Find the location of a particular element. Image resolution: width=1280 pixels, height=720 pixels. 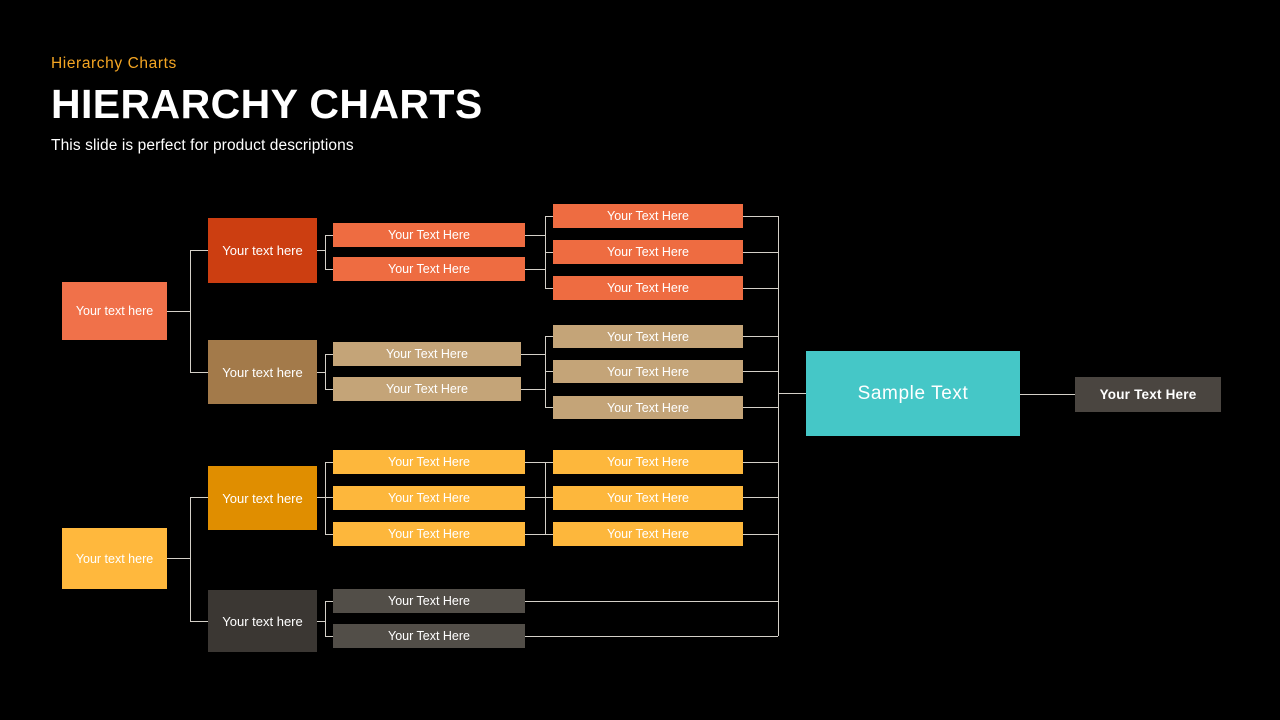

branch-brown-lvl4-node-2: Your Text Here is located at coordinates (648, 371).